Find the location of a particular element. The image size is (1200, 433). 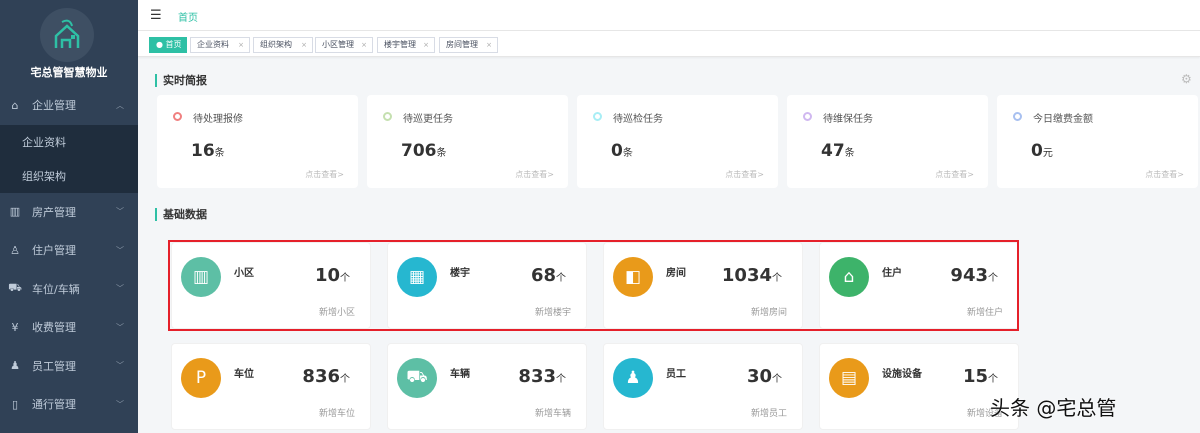

chevron-up-icon: ︿ is located at coordinates (120, 105).